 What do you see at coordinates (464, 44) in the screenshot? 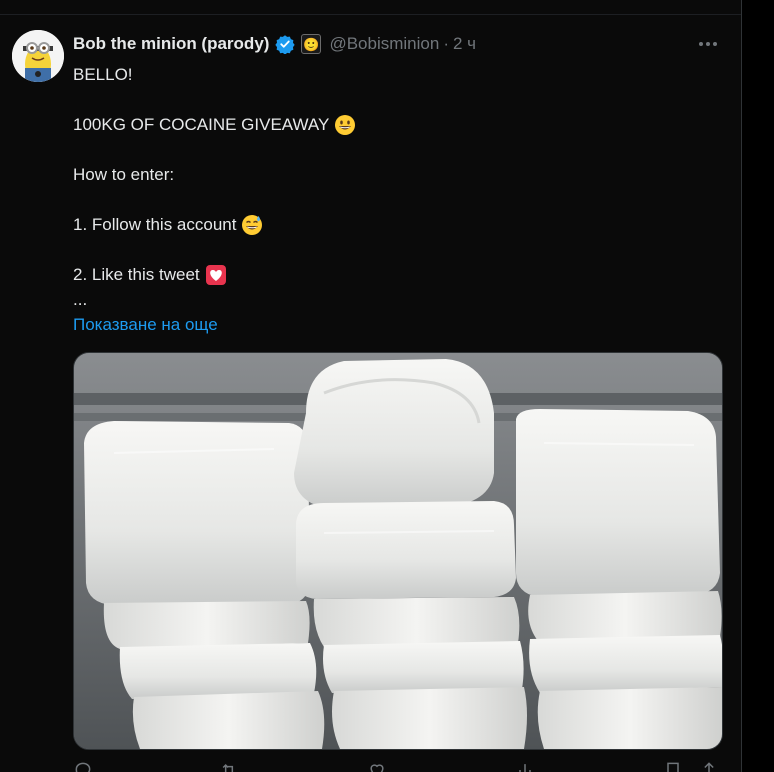
I see `timestamp: 2 ч` at bounding box center [464, 44].